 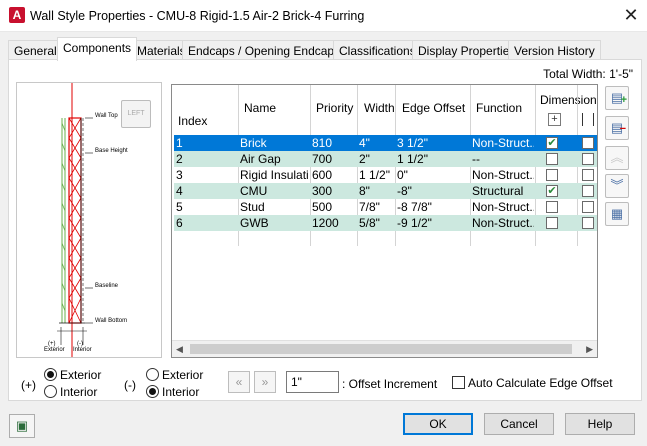 What do you see at coordinates (179, 175) in the screenshot?
I see `cell-index: 3` at bounding box center [179, 175].